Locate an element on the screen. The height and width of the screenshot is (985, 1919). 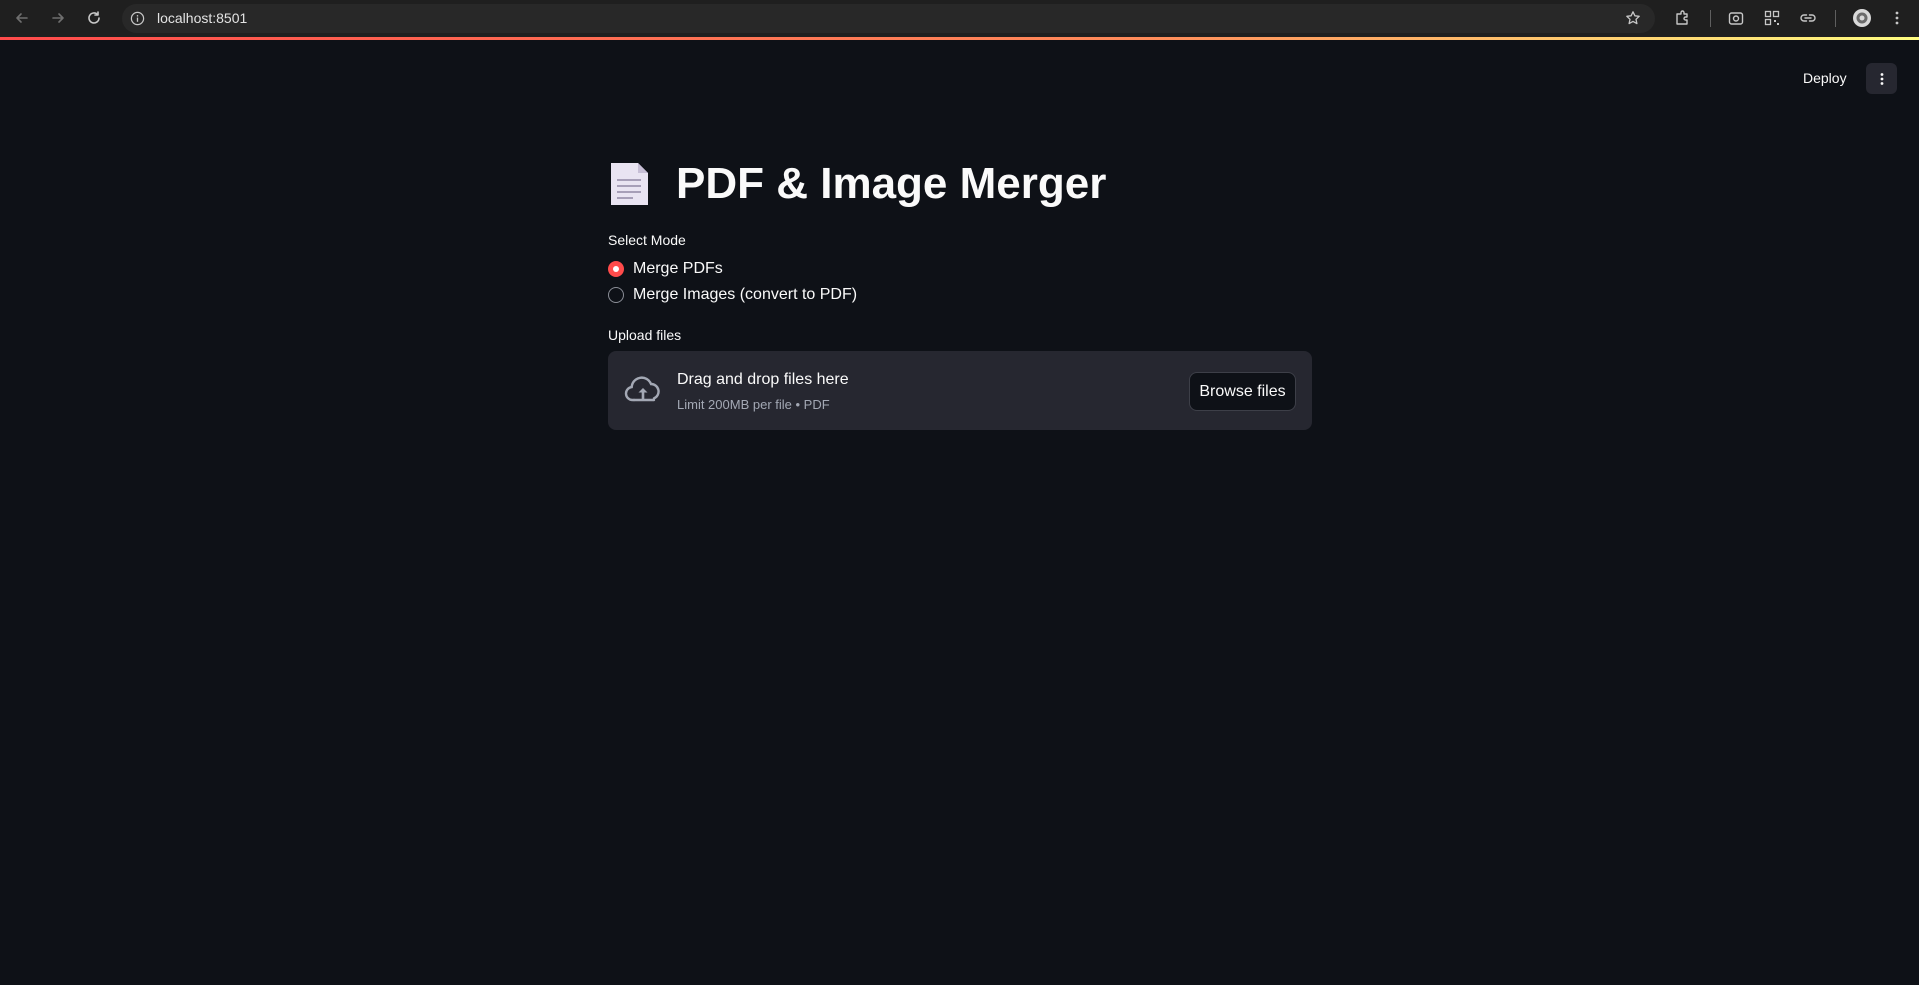
select-mode-label: Select Mode is located at coordinates (647, 240).